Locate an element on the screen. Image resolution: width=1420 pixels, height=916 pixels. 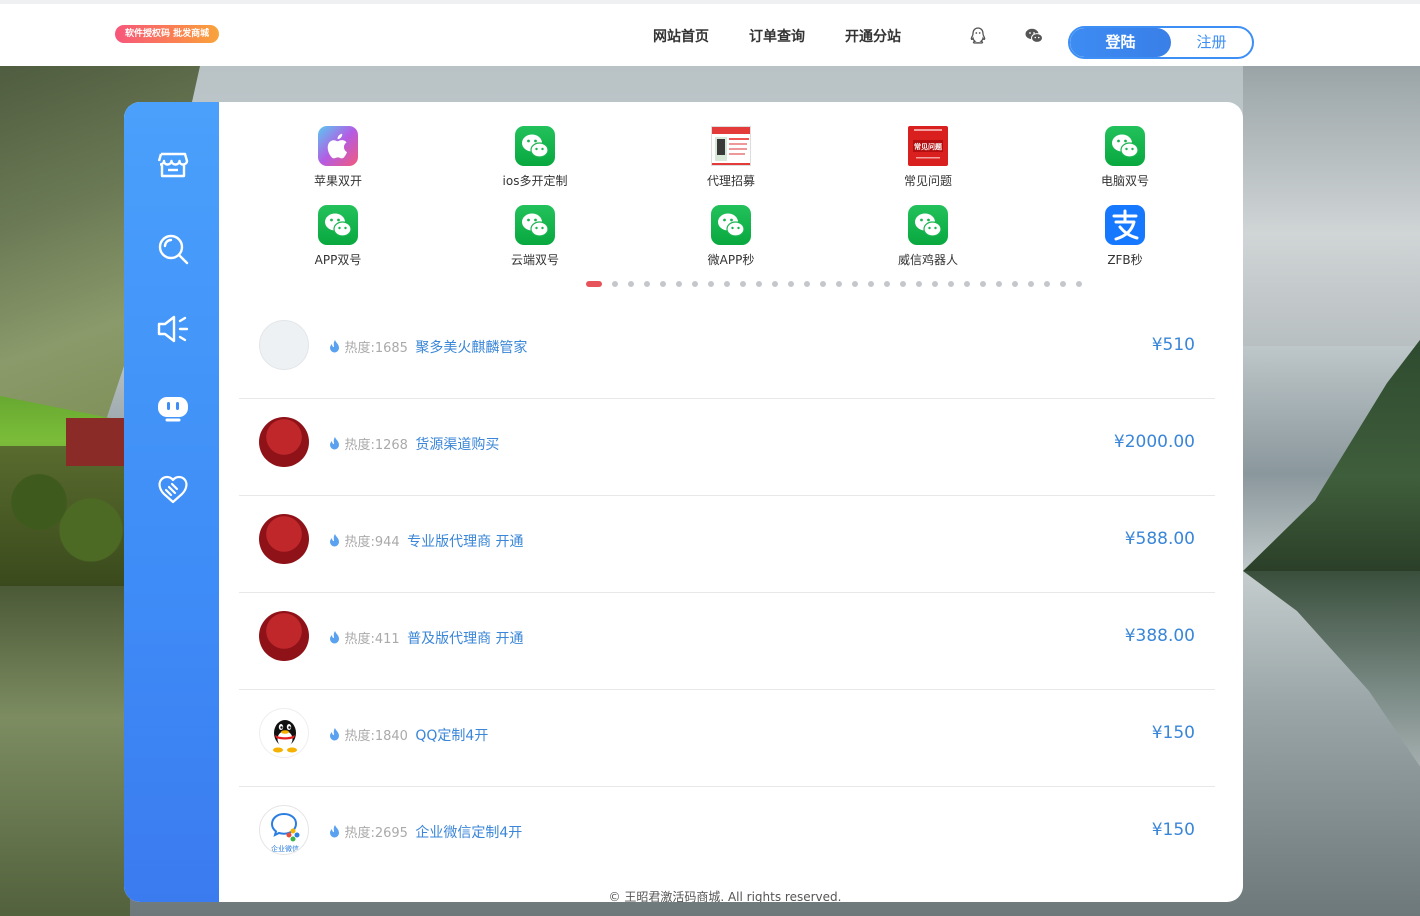
product-row: 热度:944 专业版代理商 开通 ¥588.00 is located at coordinates (727, 544).